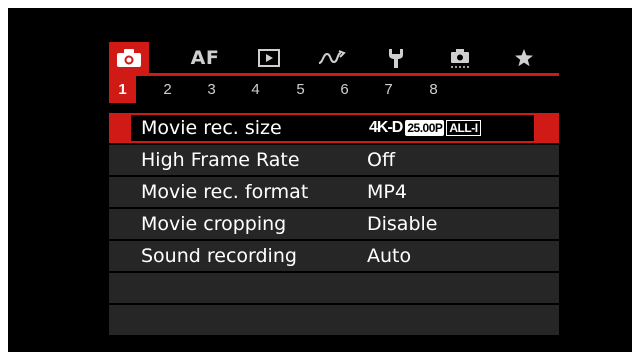  What do you see at coordinates (388, 89) in the screenshot?
I see `page-tab-7: 7` at bounding box center [388, 89].